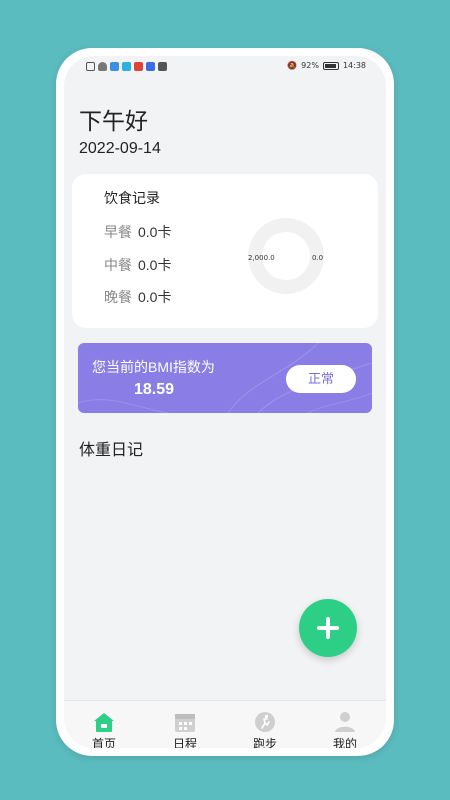 The width and height of the screenshot is (450, 800). I want to click on clock: 14:38, so click(354, 65).